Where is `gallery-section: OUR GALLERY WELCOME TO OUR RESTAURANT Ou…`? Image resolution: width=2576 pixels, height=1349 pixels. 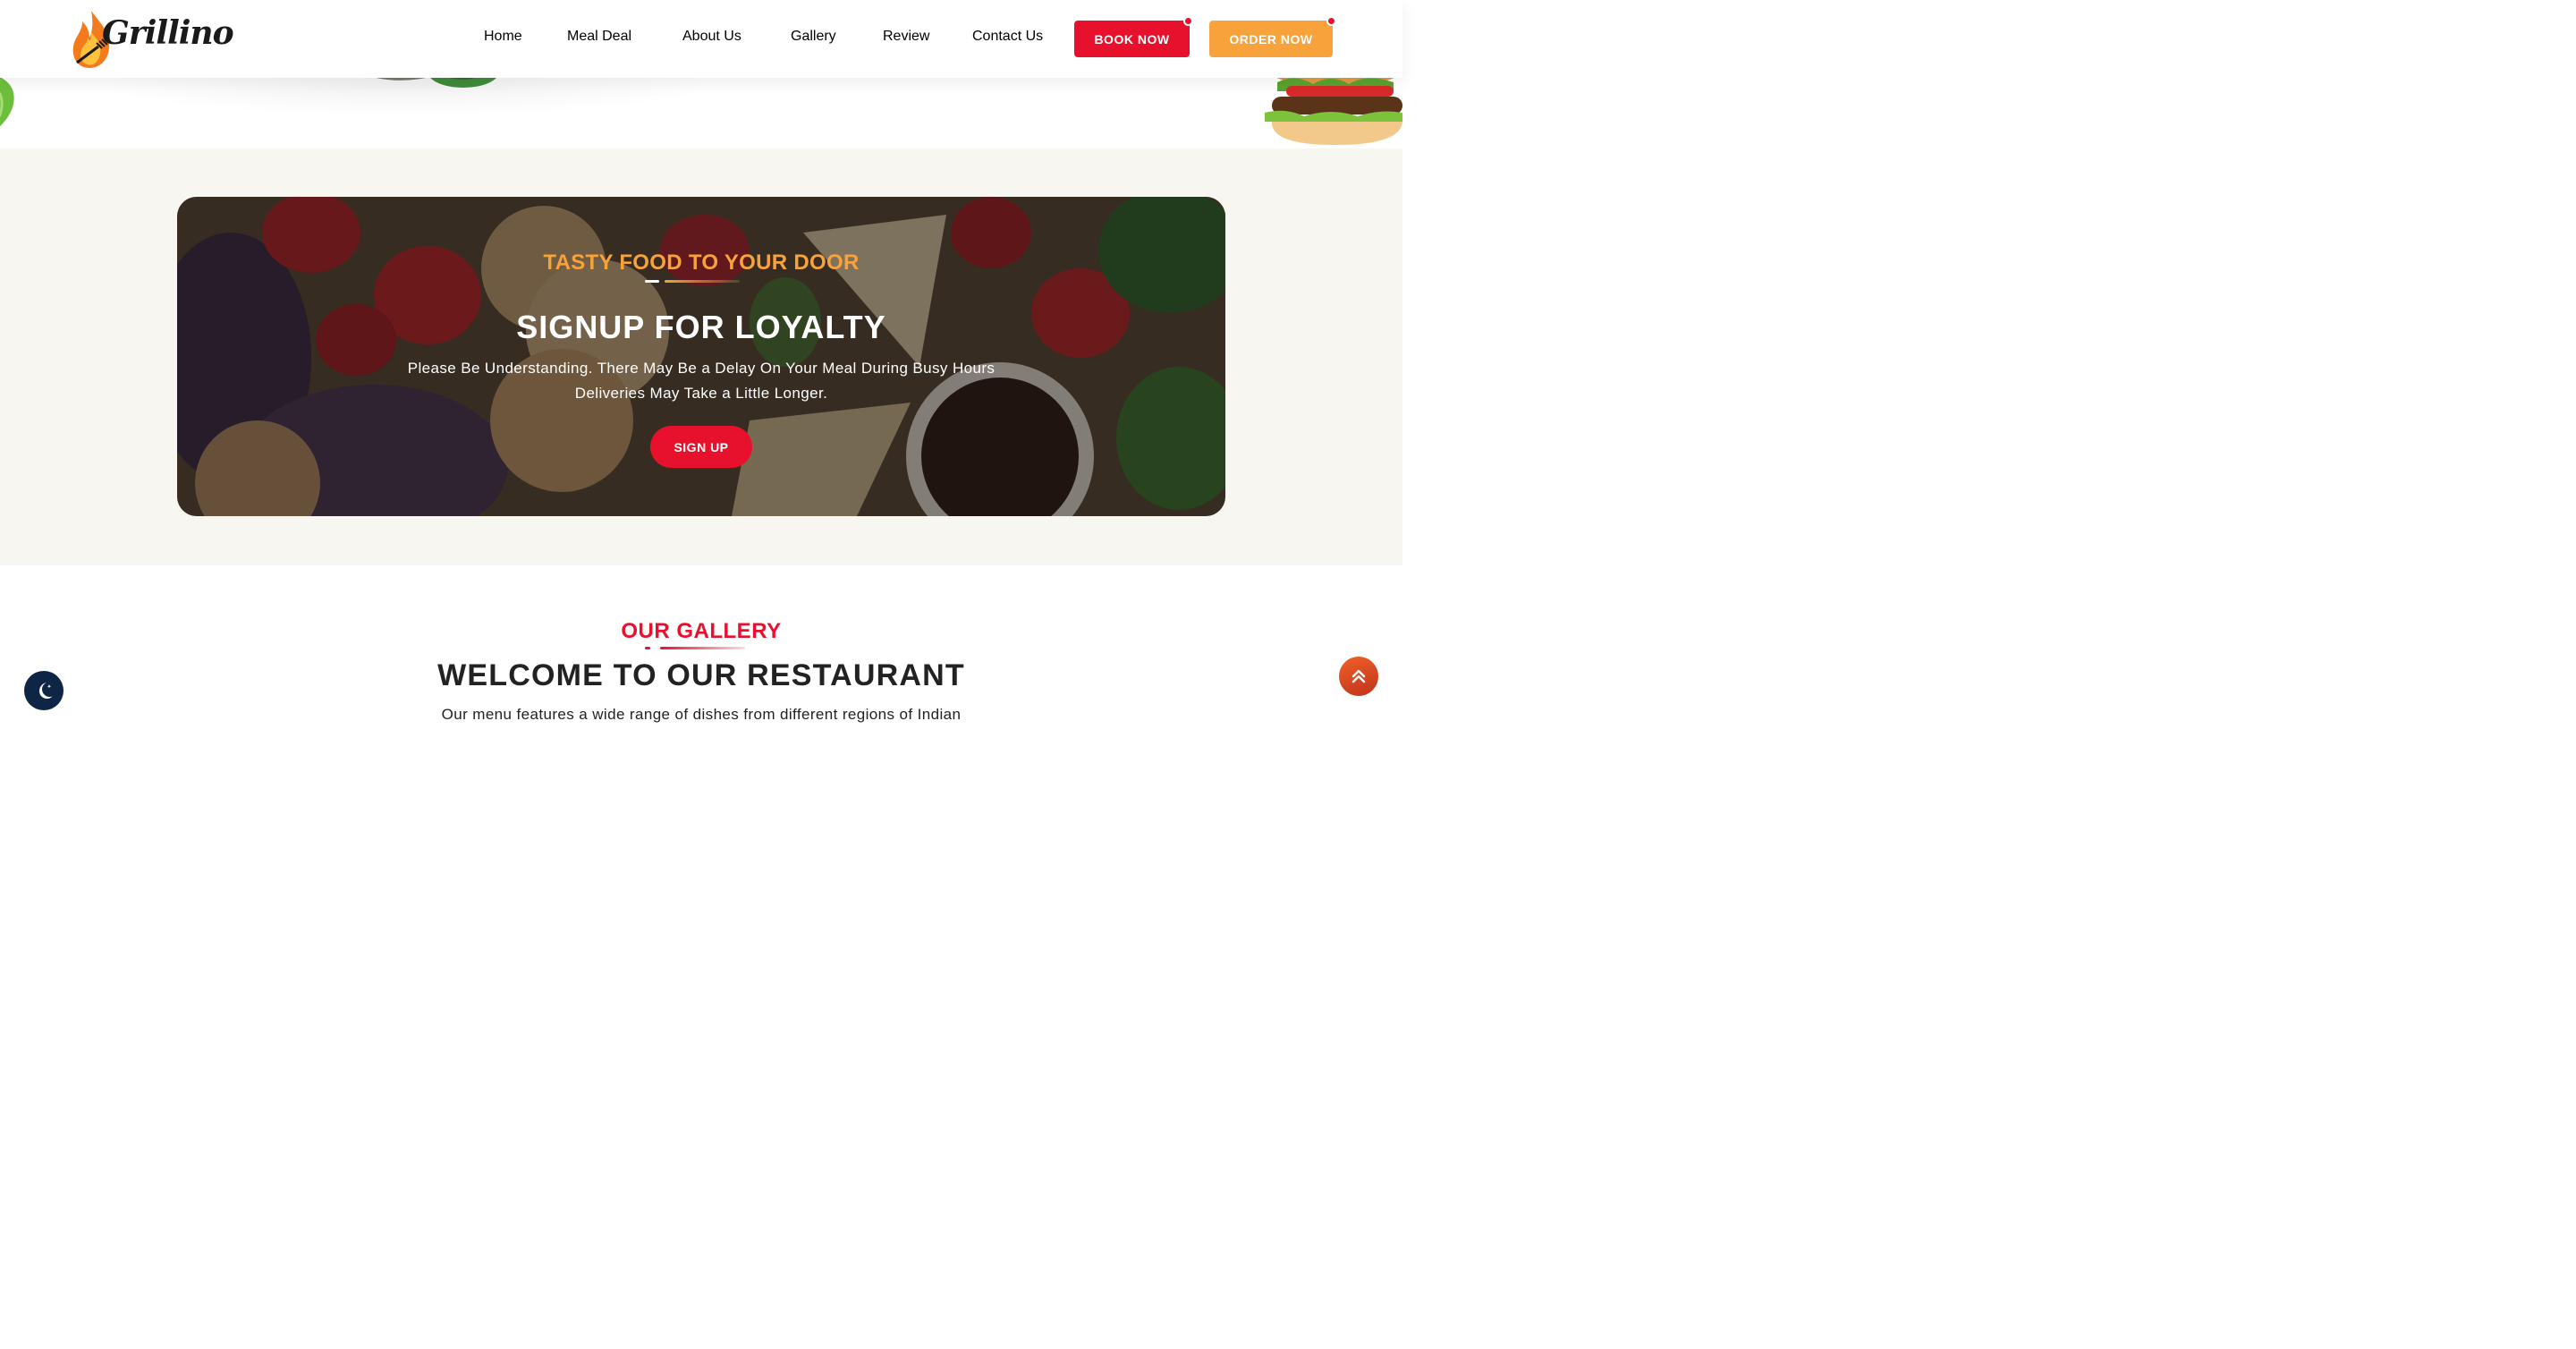
gallery-section: OUR GALLERY WELCOME TO OUR RESTAURANT Ou… is located at coordinates (701, 647).